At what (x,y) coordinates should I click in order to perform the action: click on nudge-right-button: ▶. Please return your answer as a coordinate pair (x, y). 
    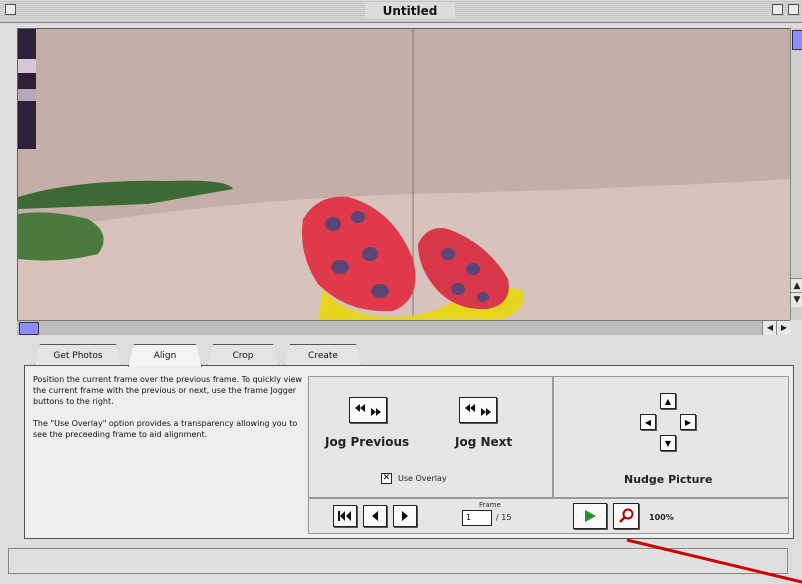
    Looking at the image, I should click on (688, 422).